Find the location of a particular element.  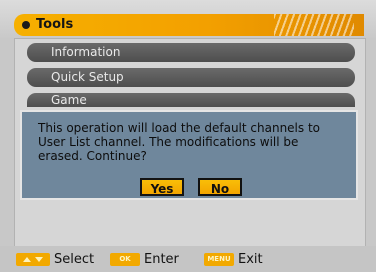

menu-item-quick-setup: Quick Setup is located at coordinates (191, 77).